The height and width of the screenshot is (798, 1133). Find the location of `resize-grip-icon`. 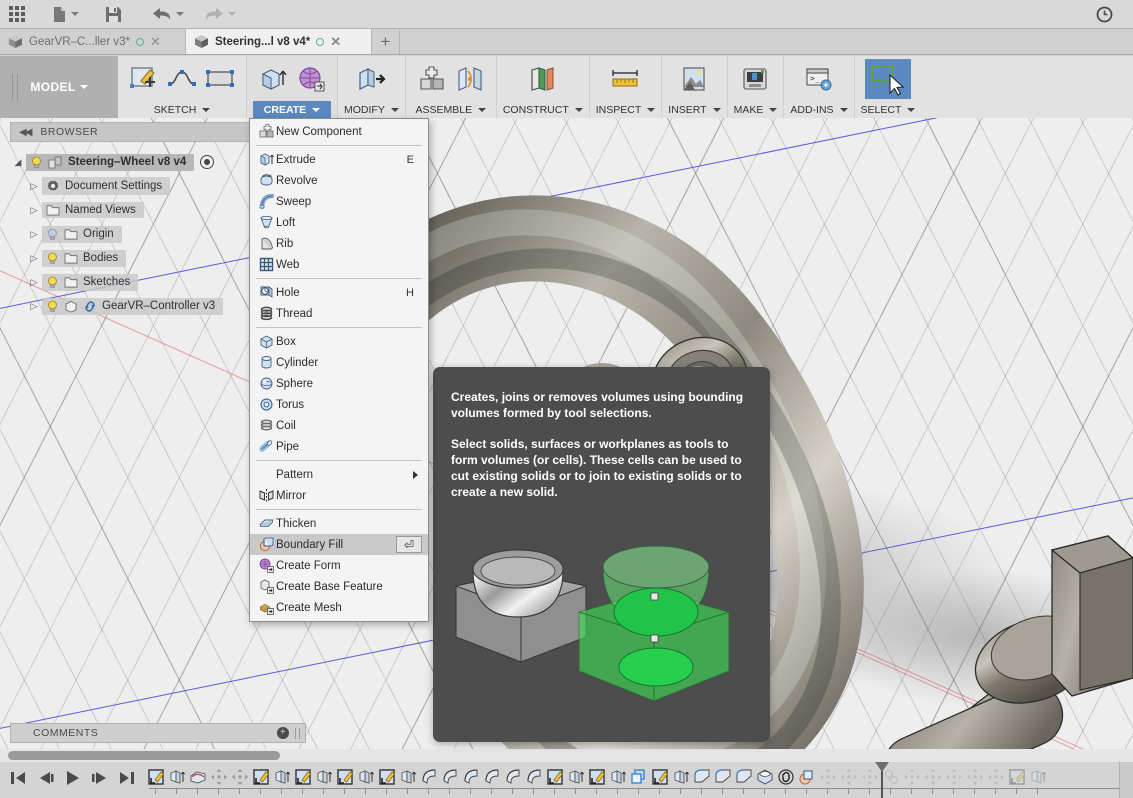

resize-grip-icon is located at coordinates (297, 733).